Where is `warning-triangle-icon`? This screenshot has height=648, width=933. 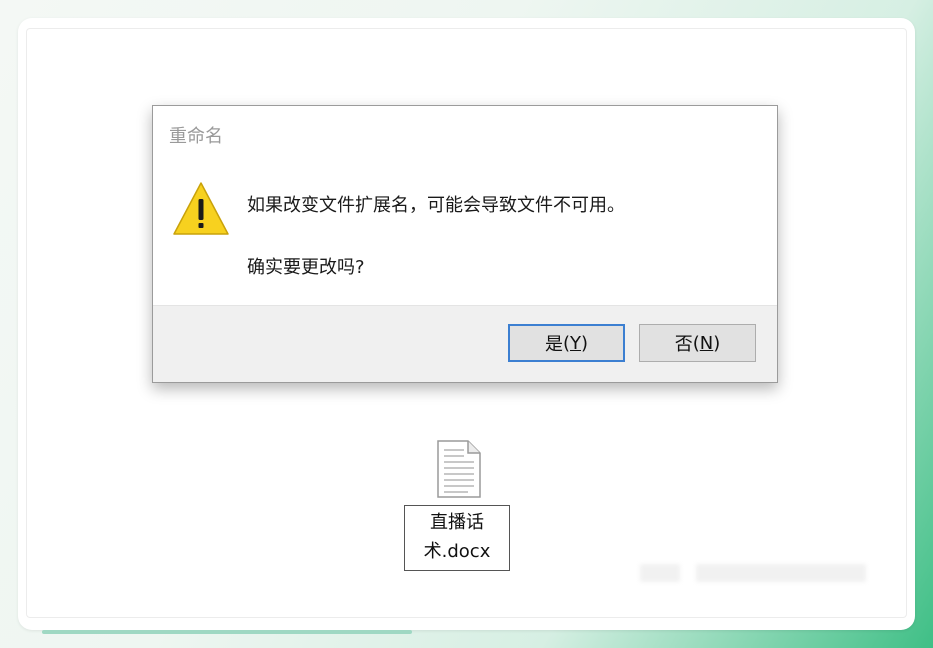
warning-triangle-icon is located at coordinates (201, 208).